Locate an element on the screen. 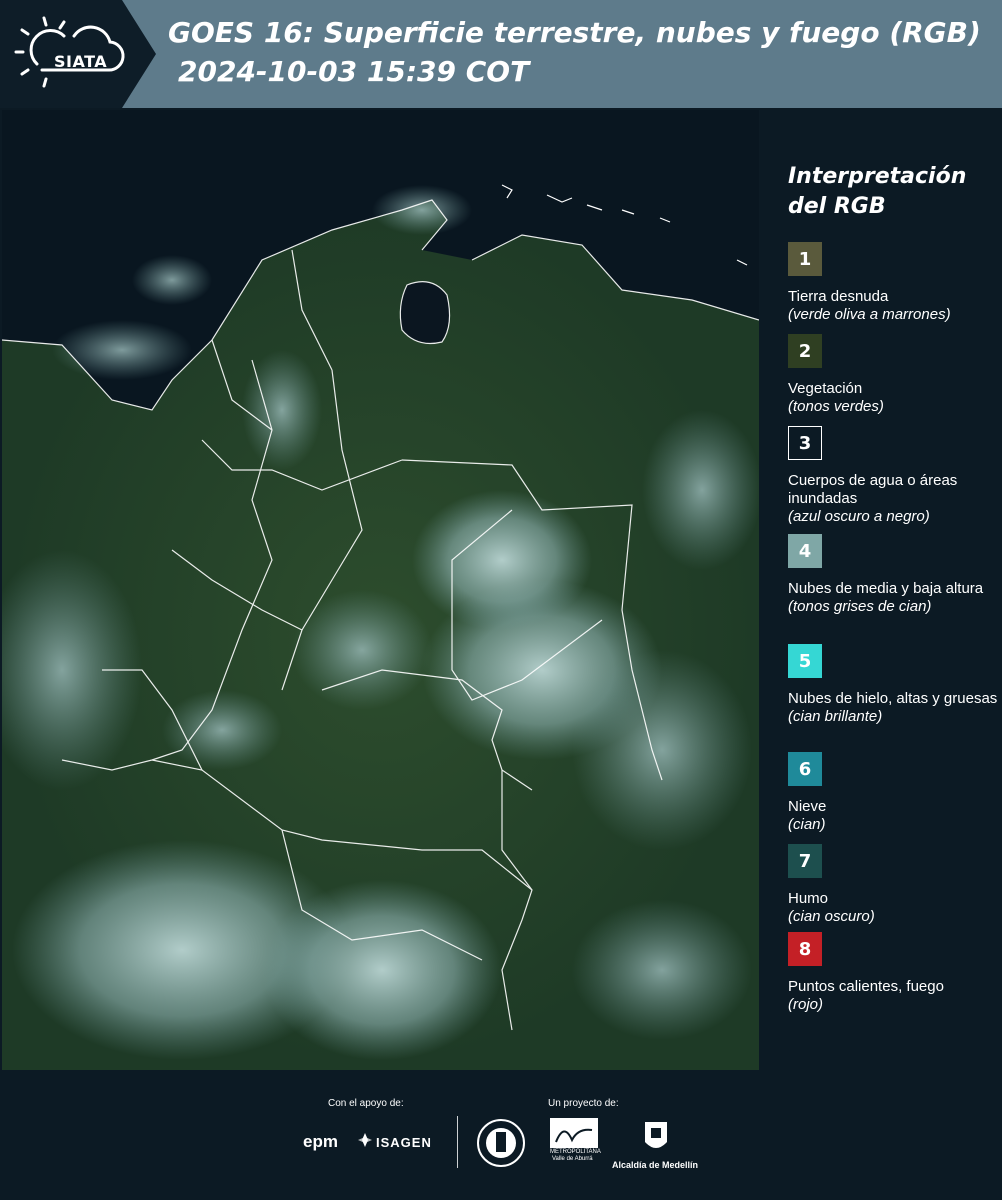  area-line2: Valle de Aburrá is located at coordinates (572, 1159).